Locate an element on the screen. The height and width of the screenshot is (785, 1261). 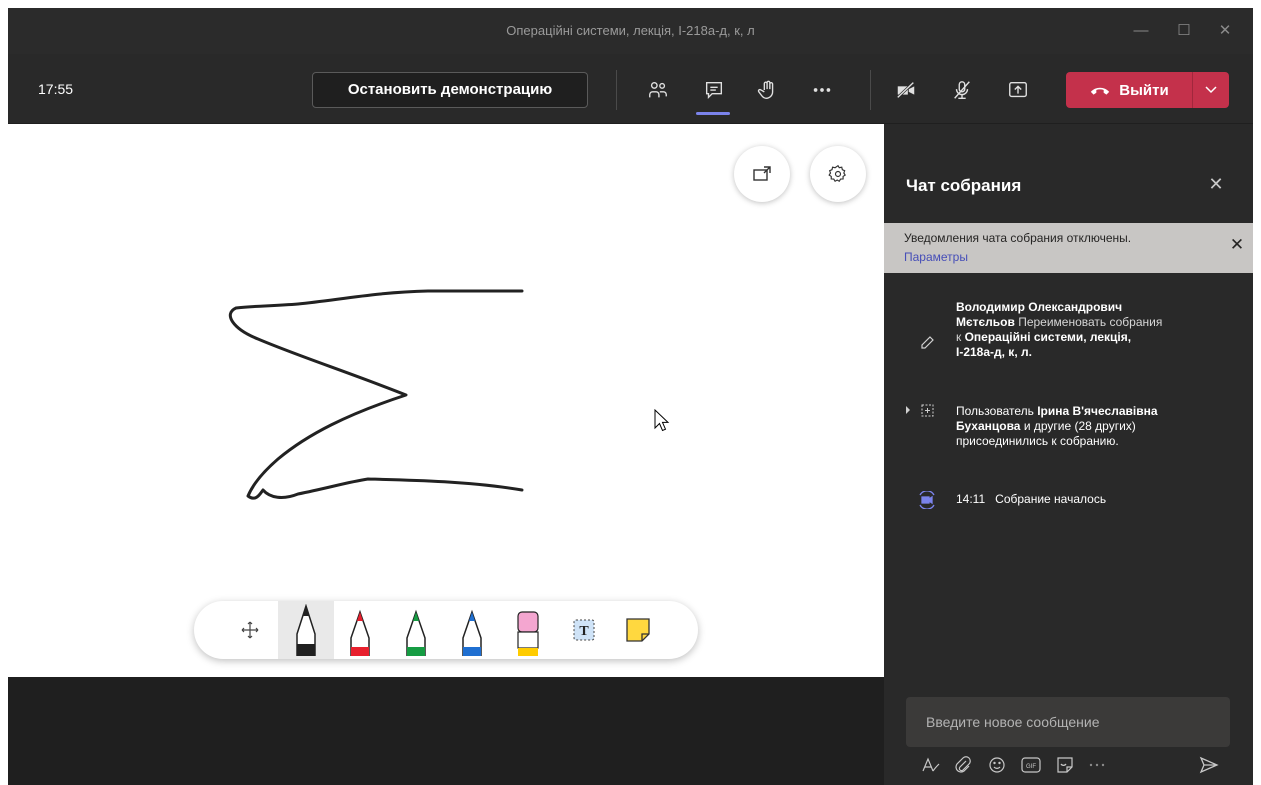
notice-text: Уведомления чата собрания отключены. is located at coordinates (1018, 238).